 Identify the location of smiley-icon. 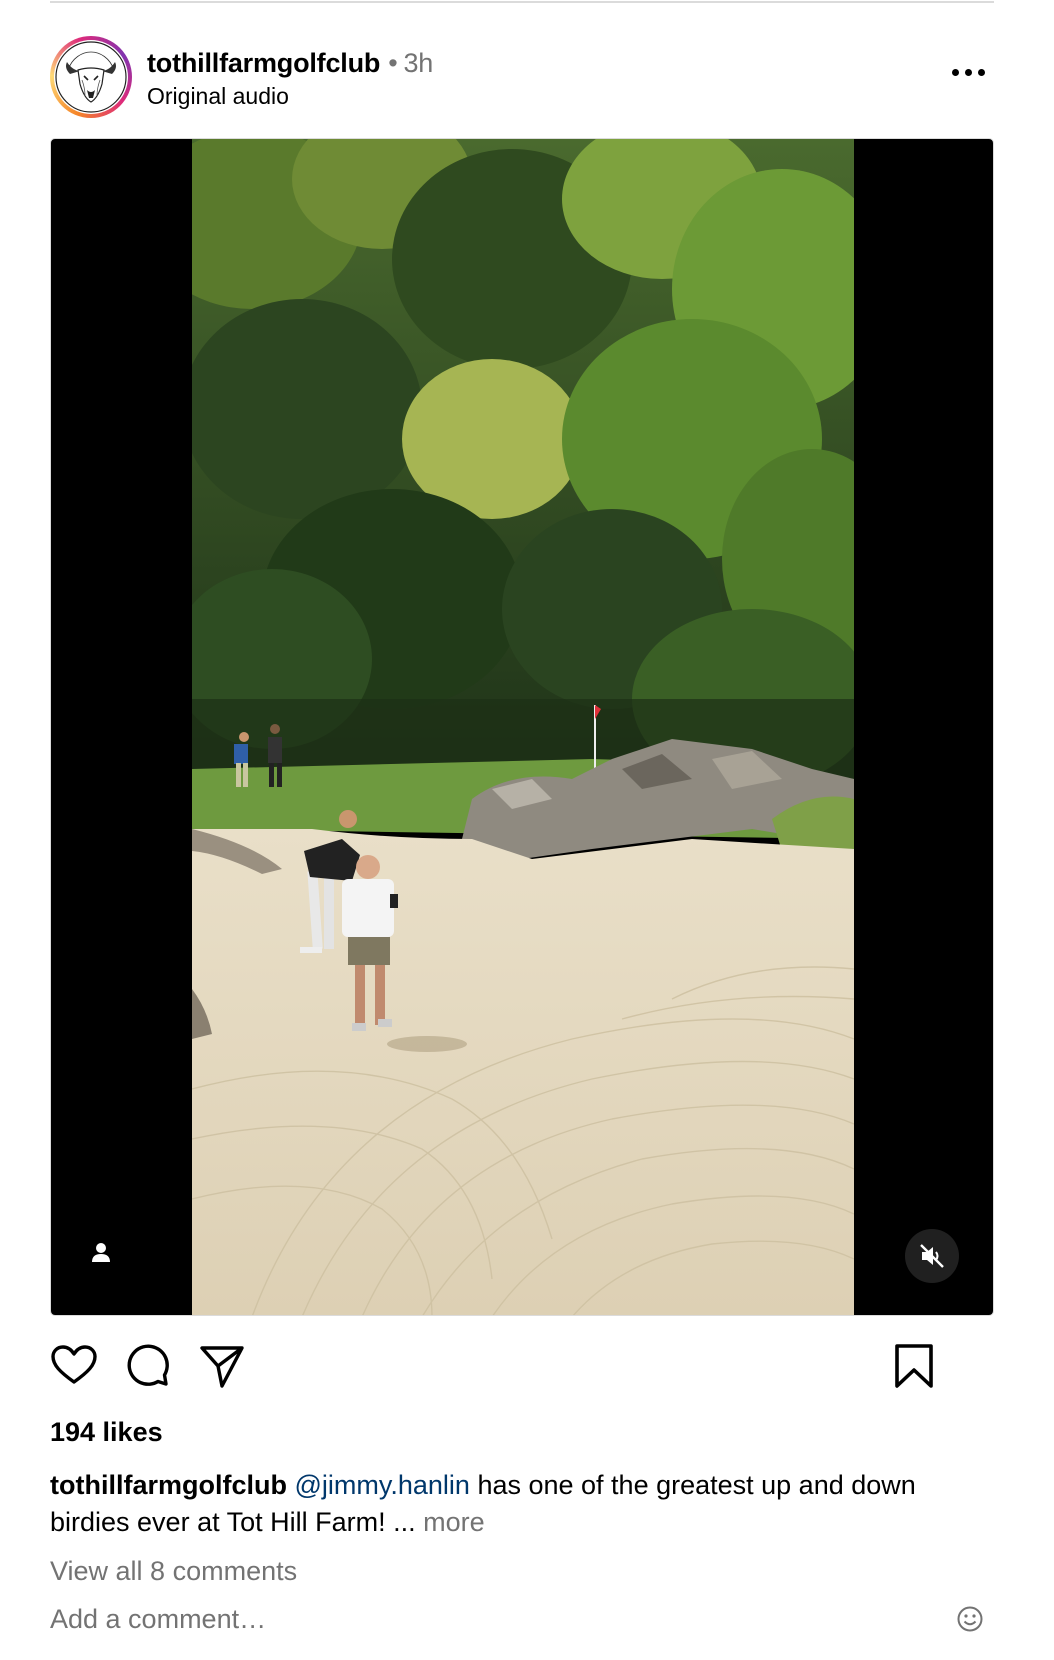
(970, 1619).